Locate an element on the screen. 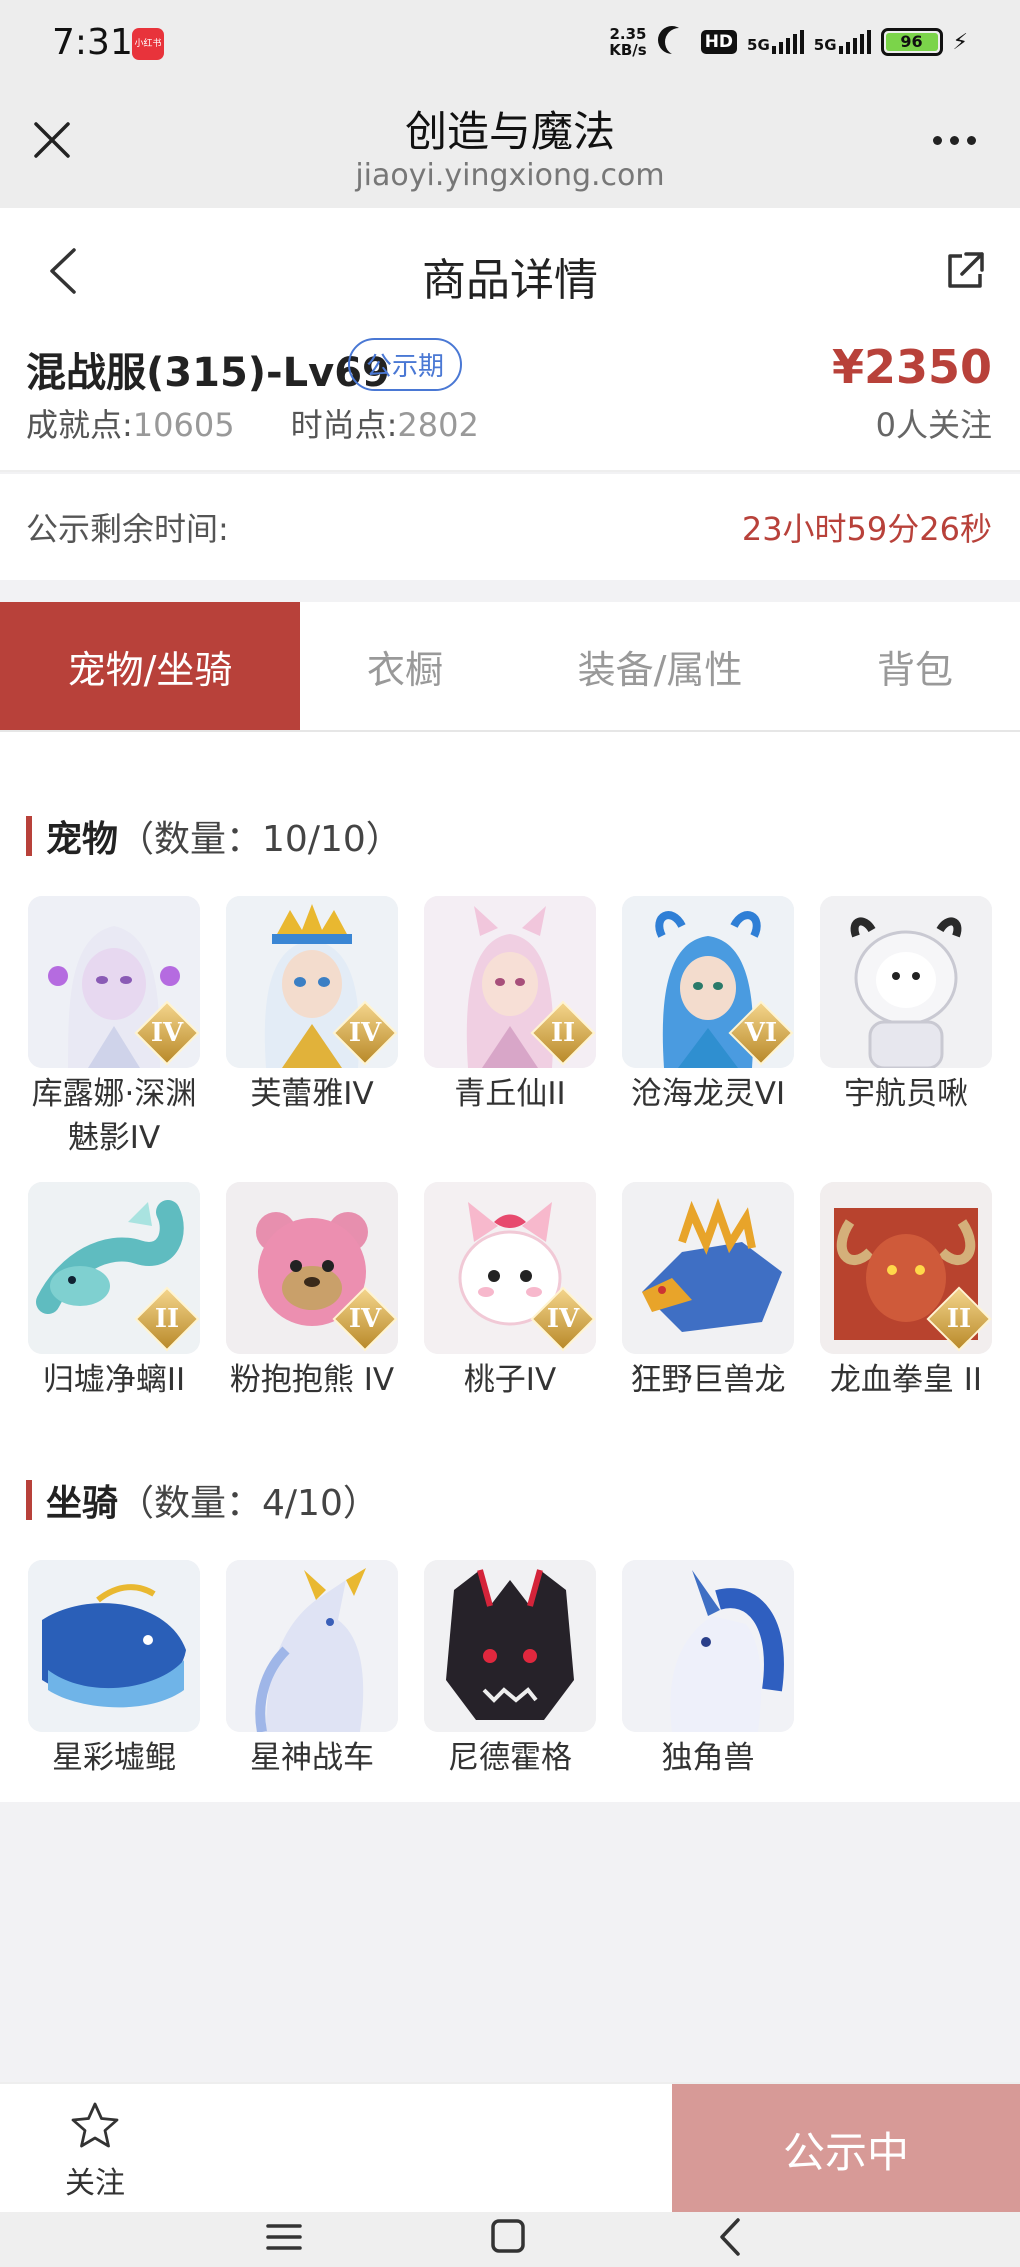 The width and height of the screenshot is (1020, 2267). status-indicators: 2.35 KB/s HD 5G 5G 96 ⚡ is located at coordinates (788, 42).